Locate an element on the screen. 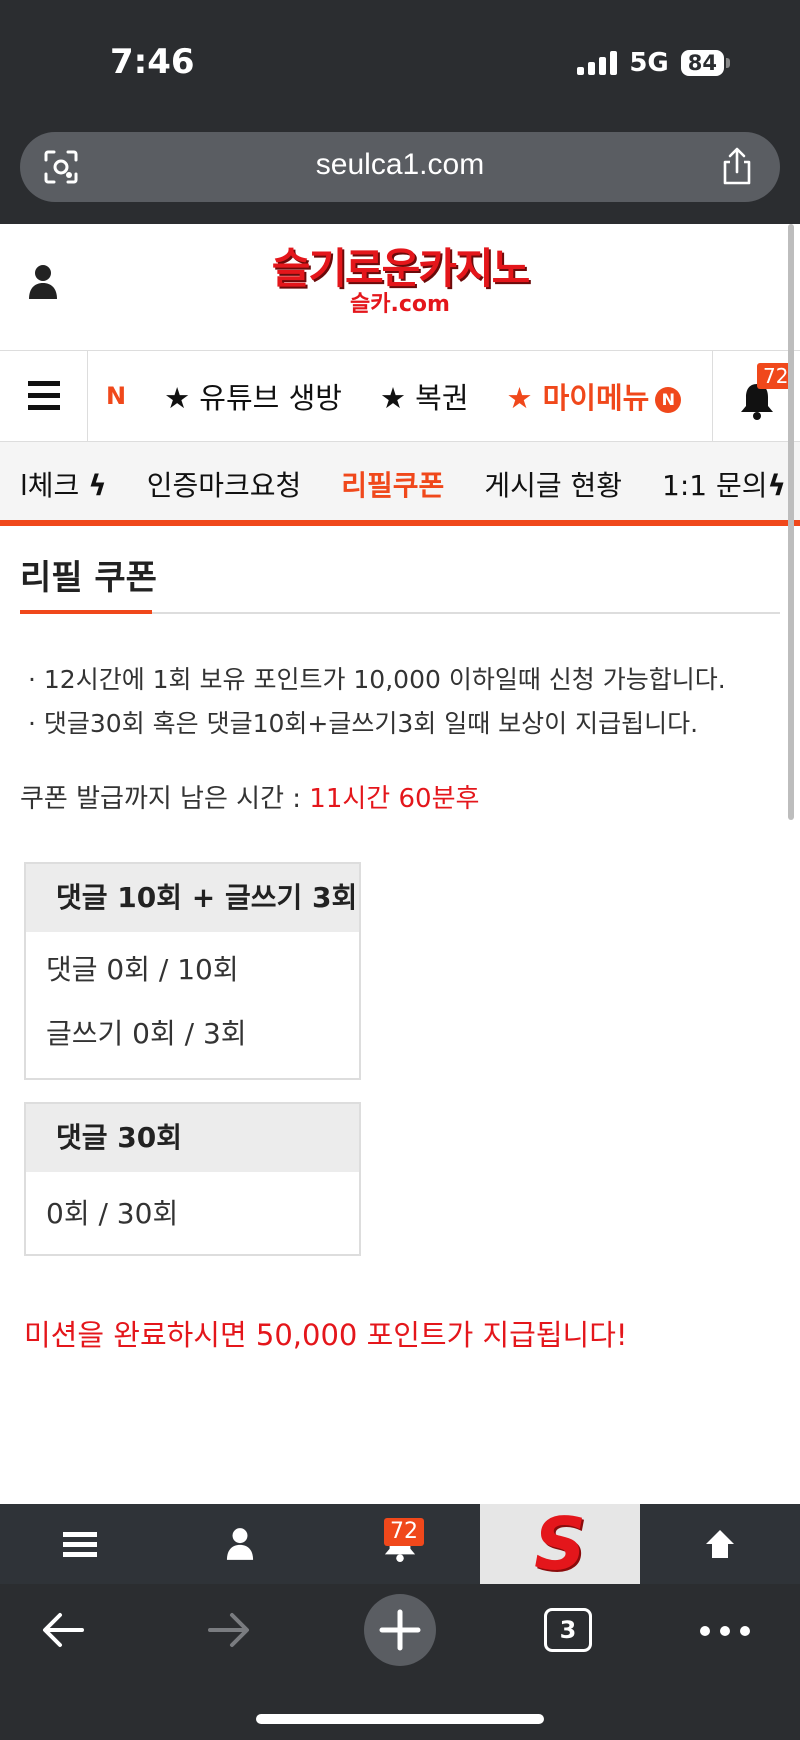  nav-item-mymenu: ★ 마이메뉴 N is located at coordinates (594, 396).